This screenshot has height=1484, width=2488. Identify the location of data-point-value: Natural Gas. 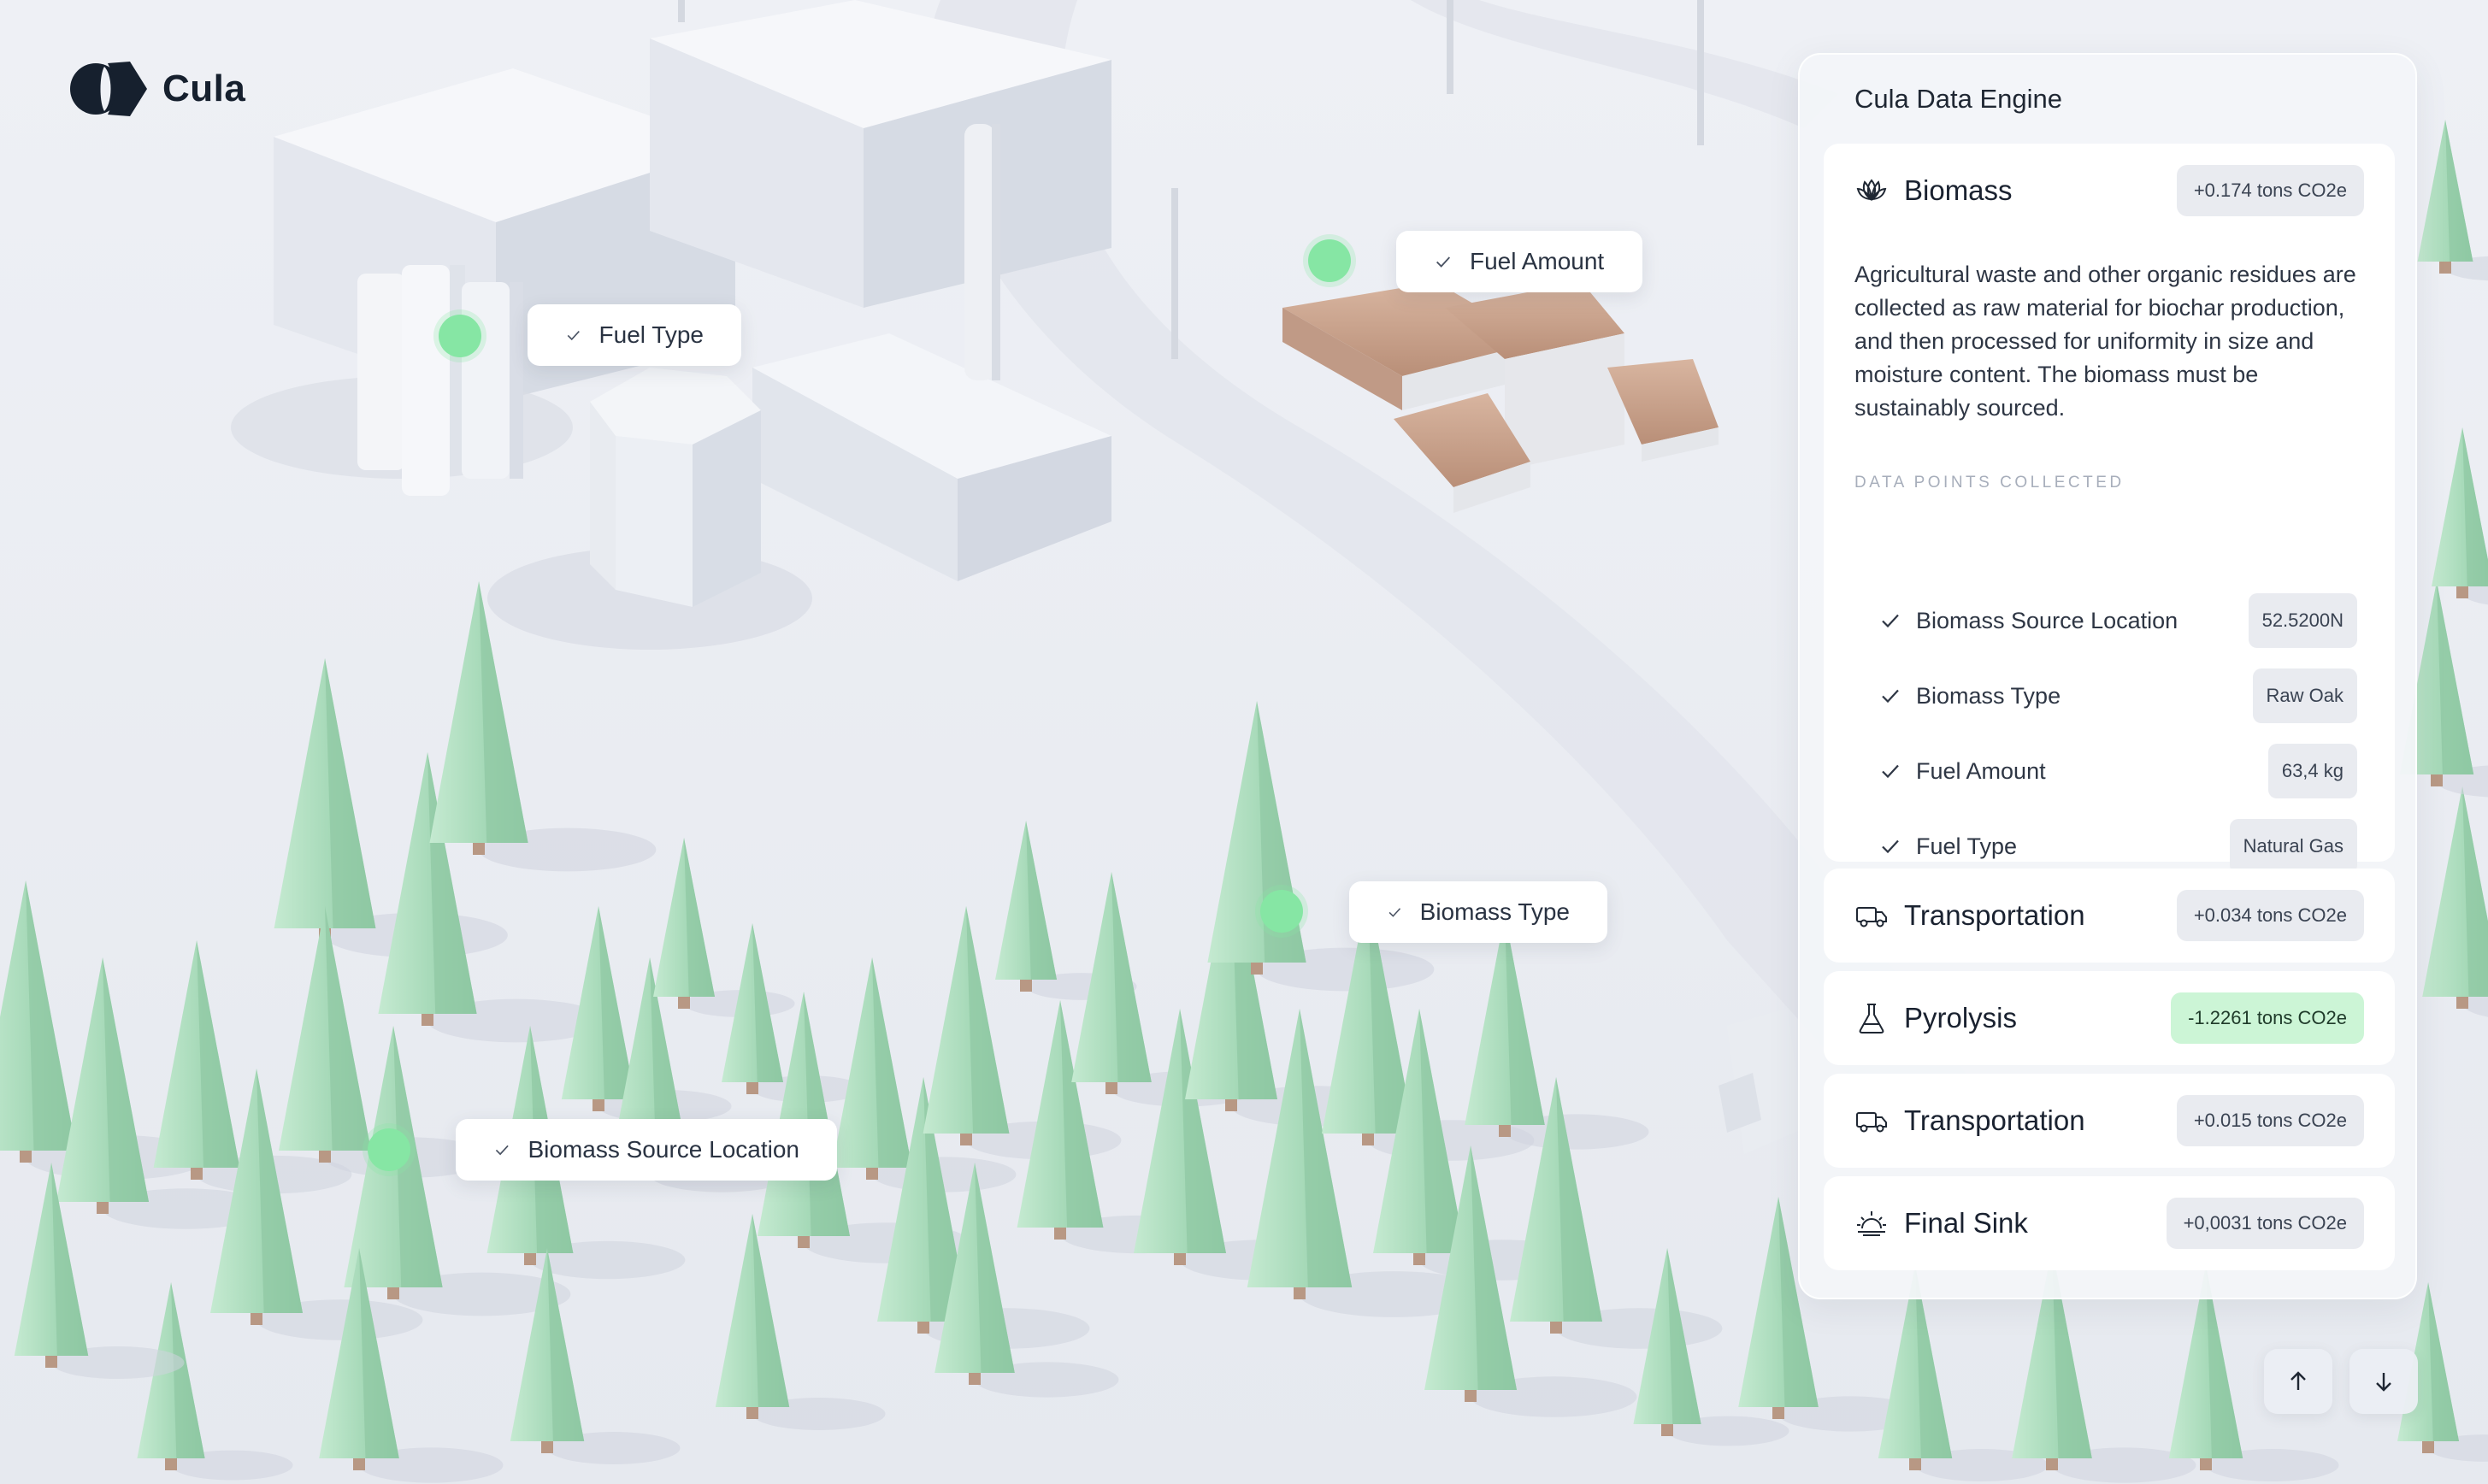
(2293, 846).